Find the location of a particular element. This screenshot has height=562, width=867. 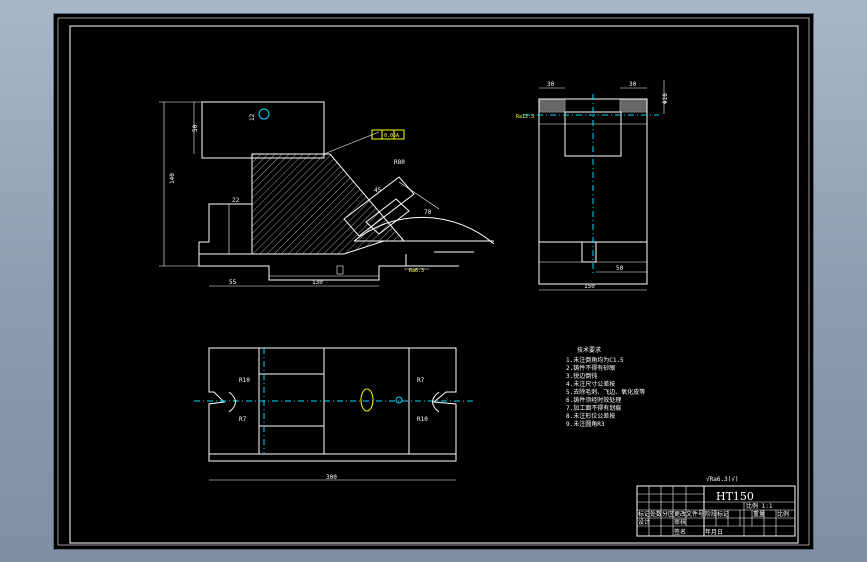

hole-circle is located at coordinates (264, 114).